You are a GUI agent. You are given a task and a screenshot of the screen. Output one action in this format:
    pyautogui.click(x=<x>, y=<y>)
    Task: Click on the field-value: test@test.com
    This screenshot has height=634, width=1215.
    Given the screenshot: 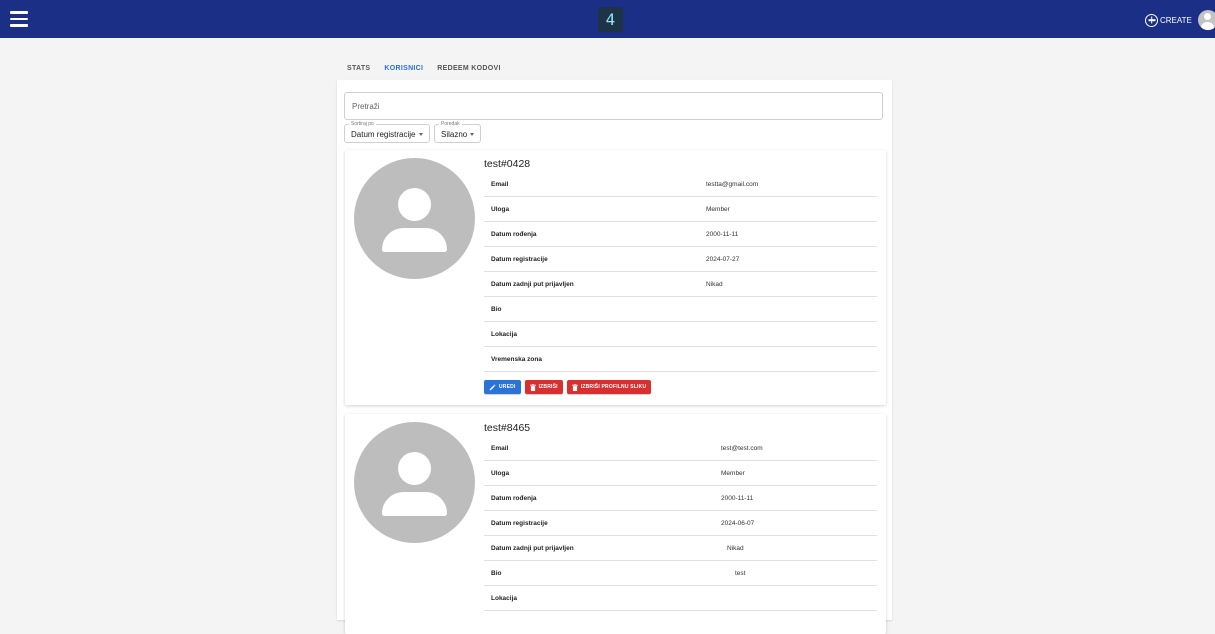 What is the action you would take?
    pyautogui.click(x=742, y=448)
    